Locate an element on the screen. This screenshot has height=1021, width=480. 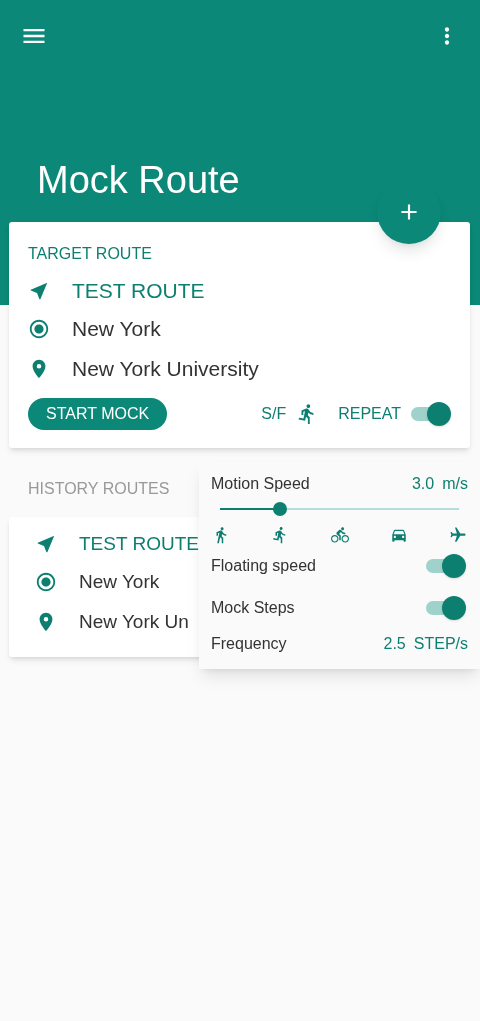
repeat-switch is located at coordinates (431, 414).